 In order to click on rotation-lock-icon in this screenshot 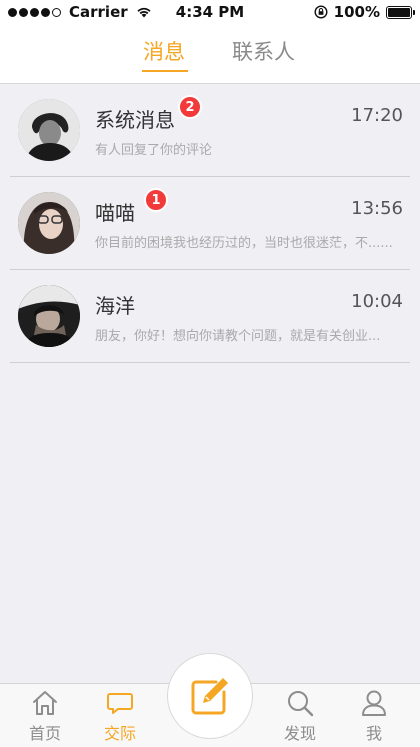, I will do `click(321, 12)`.